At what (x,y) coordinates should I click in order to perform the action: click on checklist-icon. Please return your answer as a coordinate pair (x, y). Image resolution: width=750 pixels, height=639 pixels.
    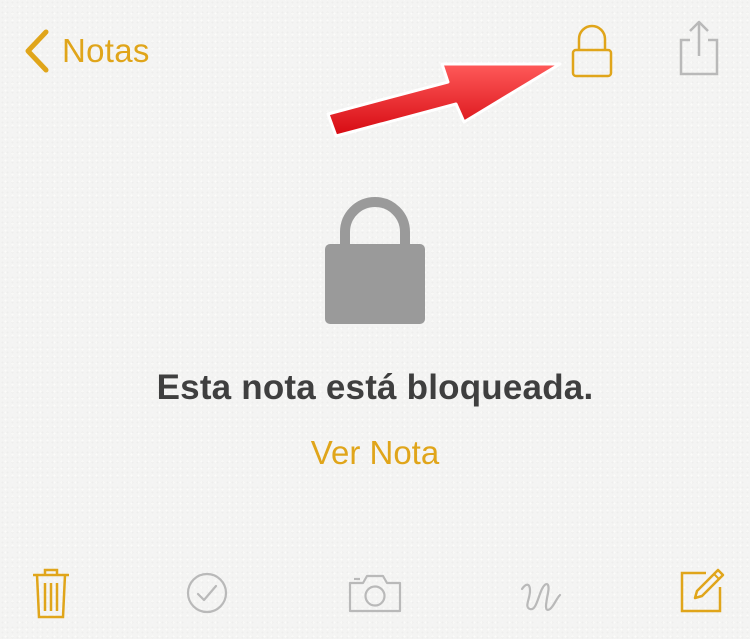
    Looking at the image, I should click on (207, 593).